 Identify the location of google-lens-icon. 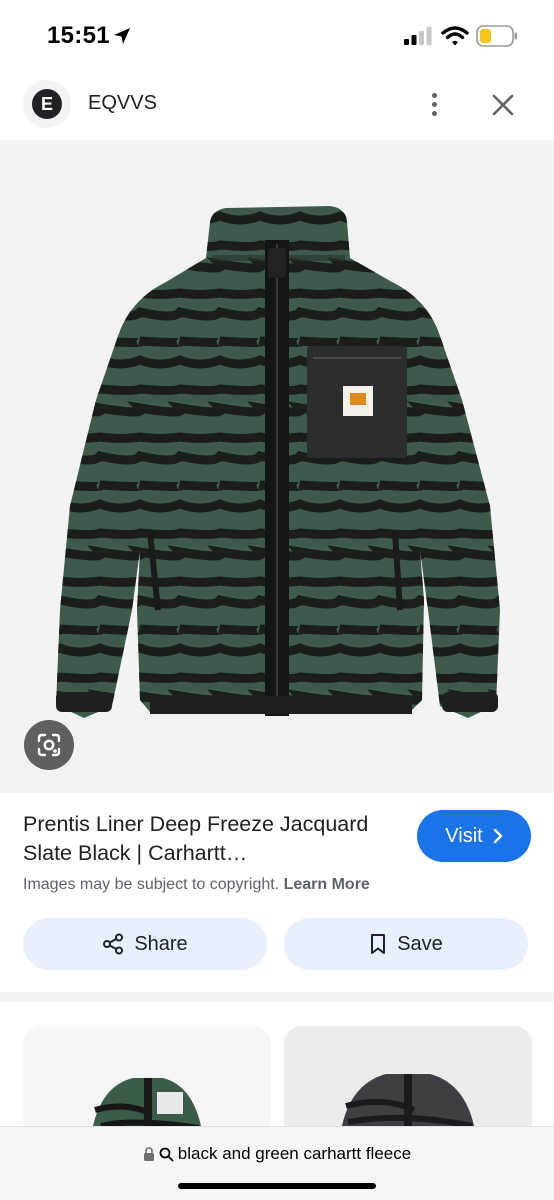
(49, 745).